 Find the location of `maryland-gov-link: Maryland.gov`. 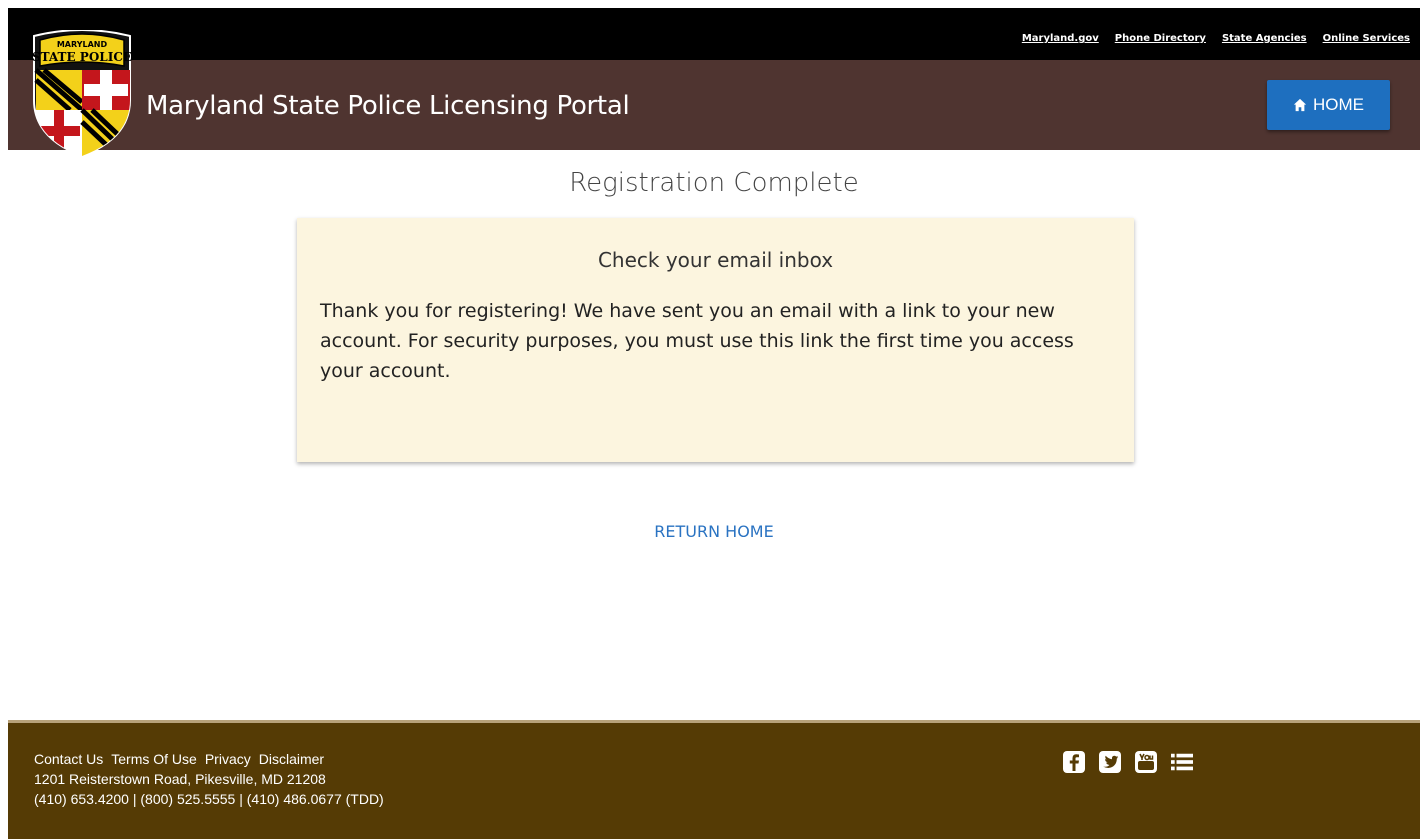

maryland-gov-link: Maryland.gov is located at coordinates (1060, 38).